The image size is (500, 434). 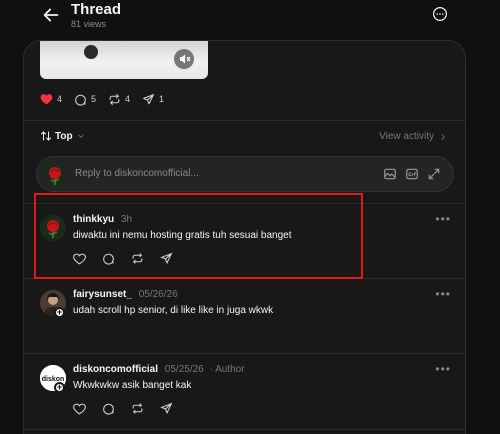 I want to click on speaker-muted-icon, so click(x=185, y=59).